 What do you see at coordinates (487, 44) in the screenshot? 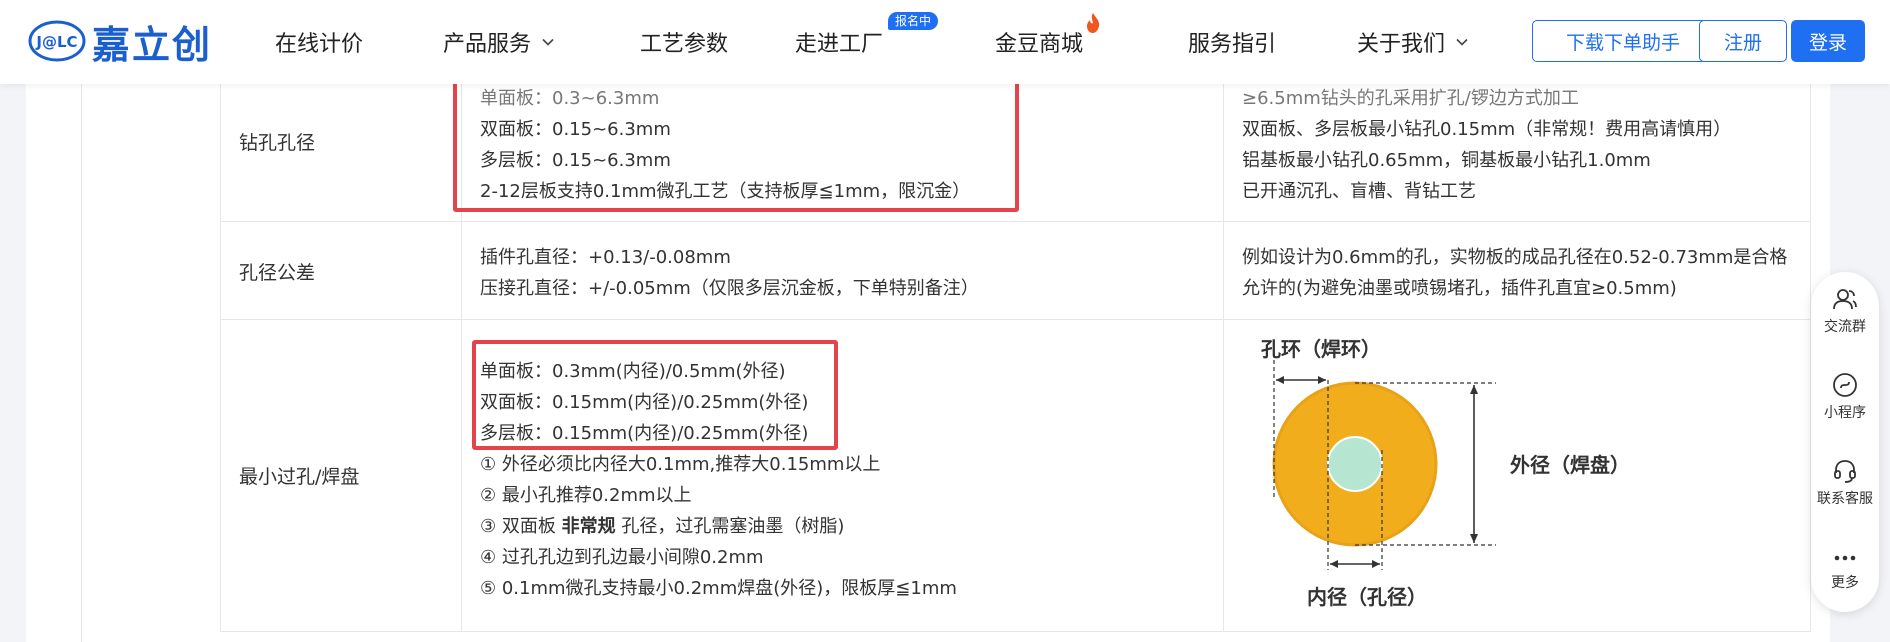
I see `nav-products-label: 产品服务` at bounding box center [487, 44].